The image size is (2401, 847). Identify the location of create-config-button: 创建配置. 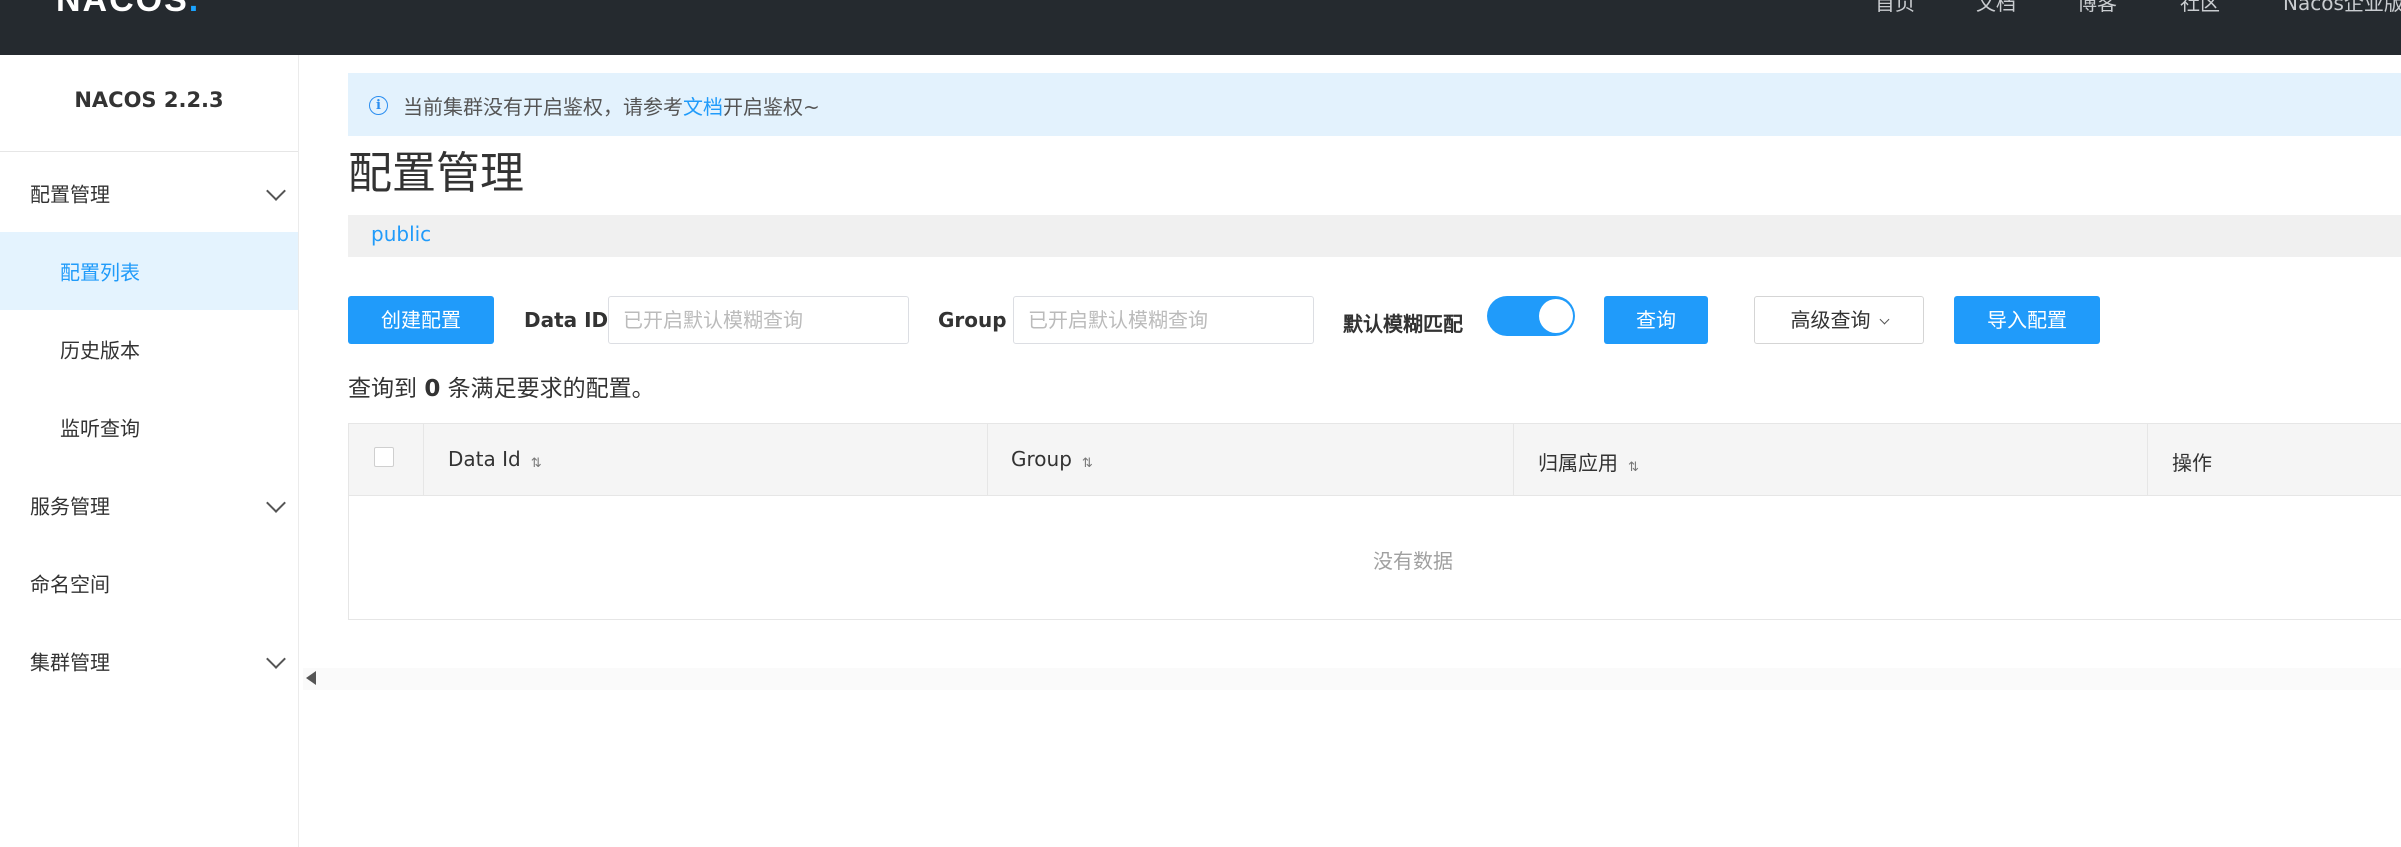
(421, 320).